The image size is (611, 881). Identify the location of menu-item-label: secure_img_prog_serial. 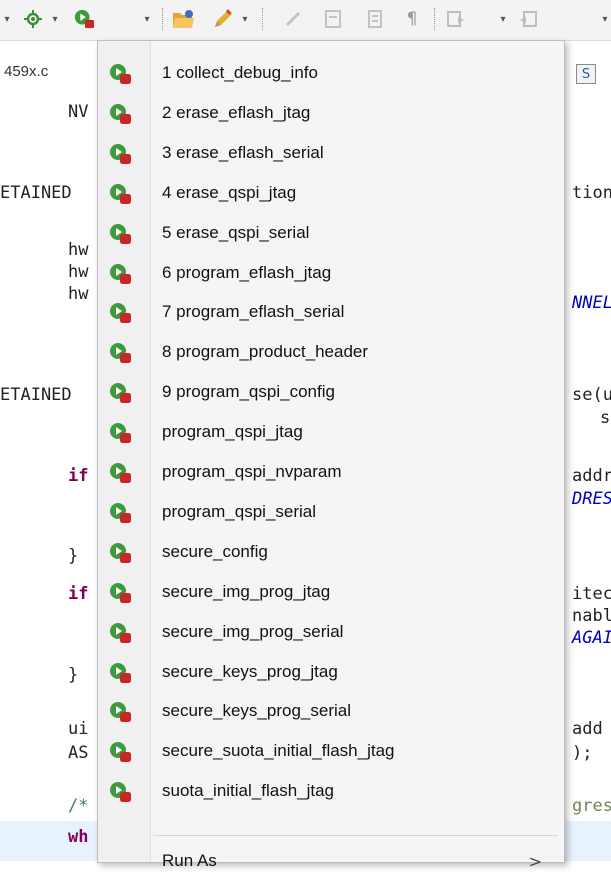
(253, 631).